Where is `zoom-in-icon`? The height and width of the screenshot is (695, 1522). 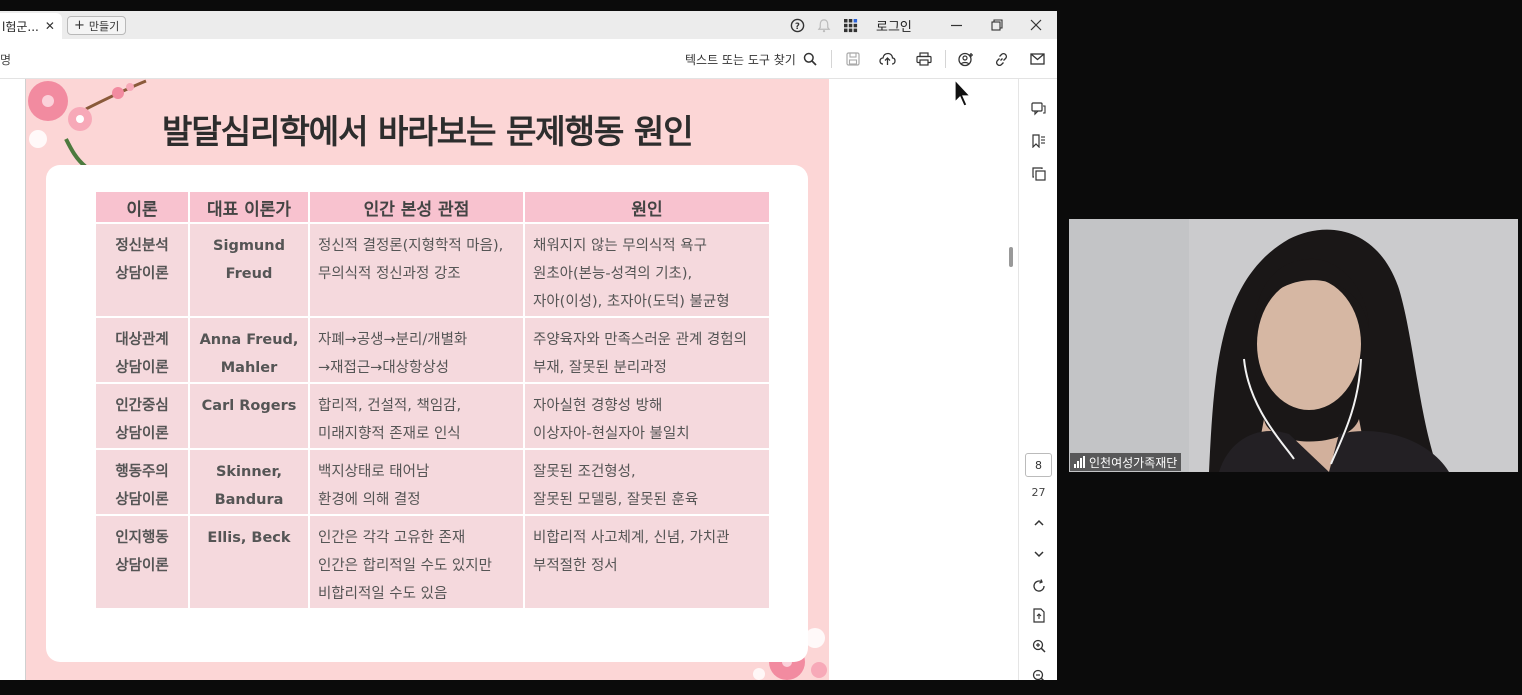 zoom-in-icon is located at coordinates (1038, 646).